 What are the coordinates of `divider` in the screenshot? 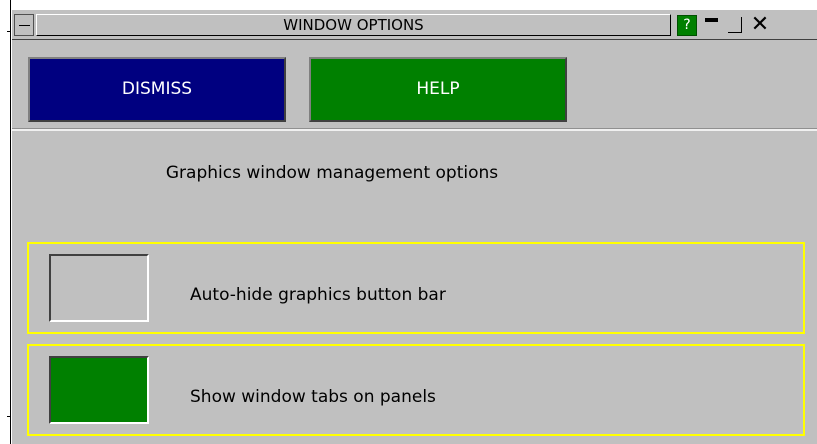 It's located at (414, 129).